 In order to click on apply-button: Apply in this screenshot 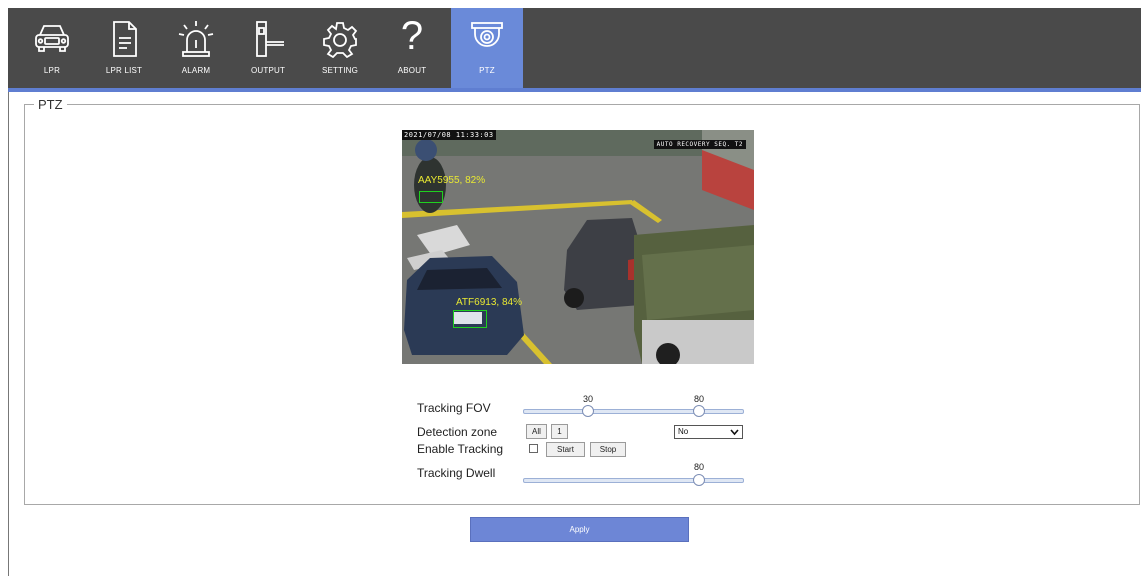, I will do `click(579, 529)`.